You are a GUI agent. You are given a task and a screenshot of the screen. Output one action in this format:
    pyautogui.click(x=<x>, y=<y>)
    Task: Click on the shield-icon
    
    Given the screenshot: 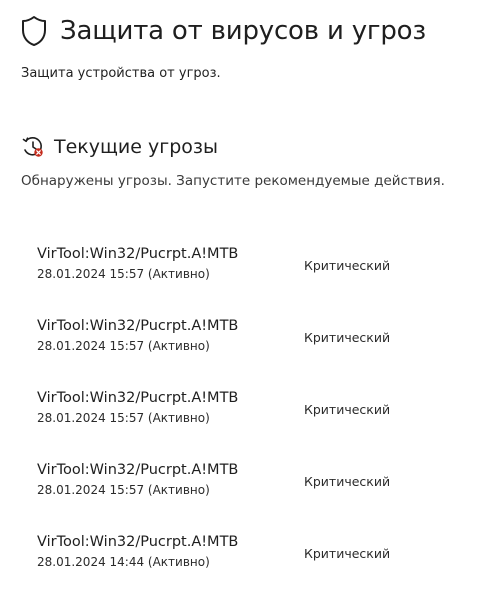 What is the action you would take?
    pyautogui.click(x=34, y=31)
    